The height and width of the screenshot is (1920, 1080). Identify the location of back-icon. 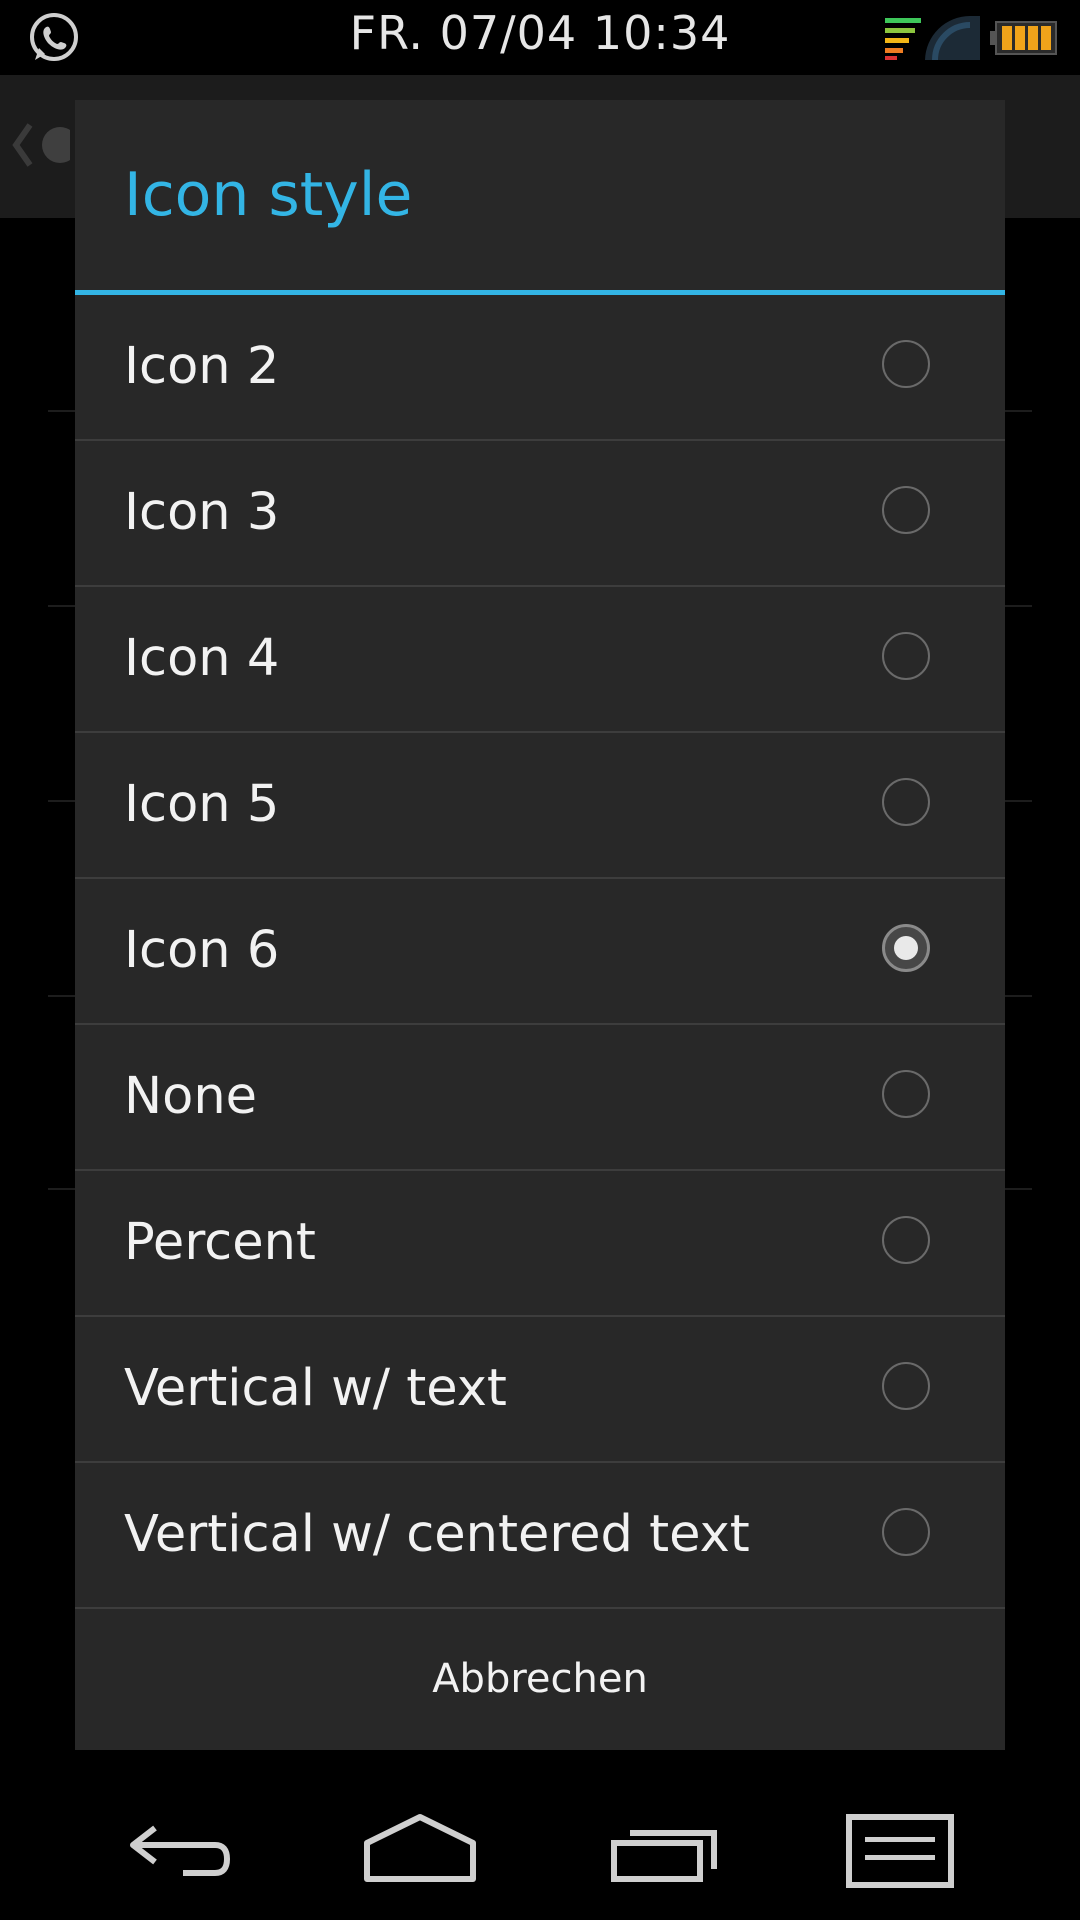
(180, 1853).